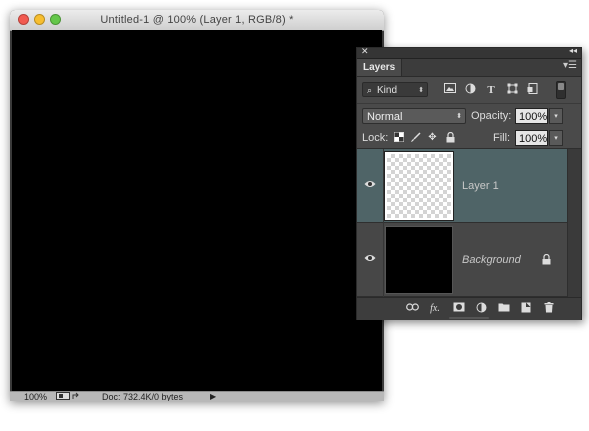  Describe the element at coordinates (469, 138) in the screenshot. I see `lock-row: Lock: ✥ Fill: 100% ▾` at that location.